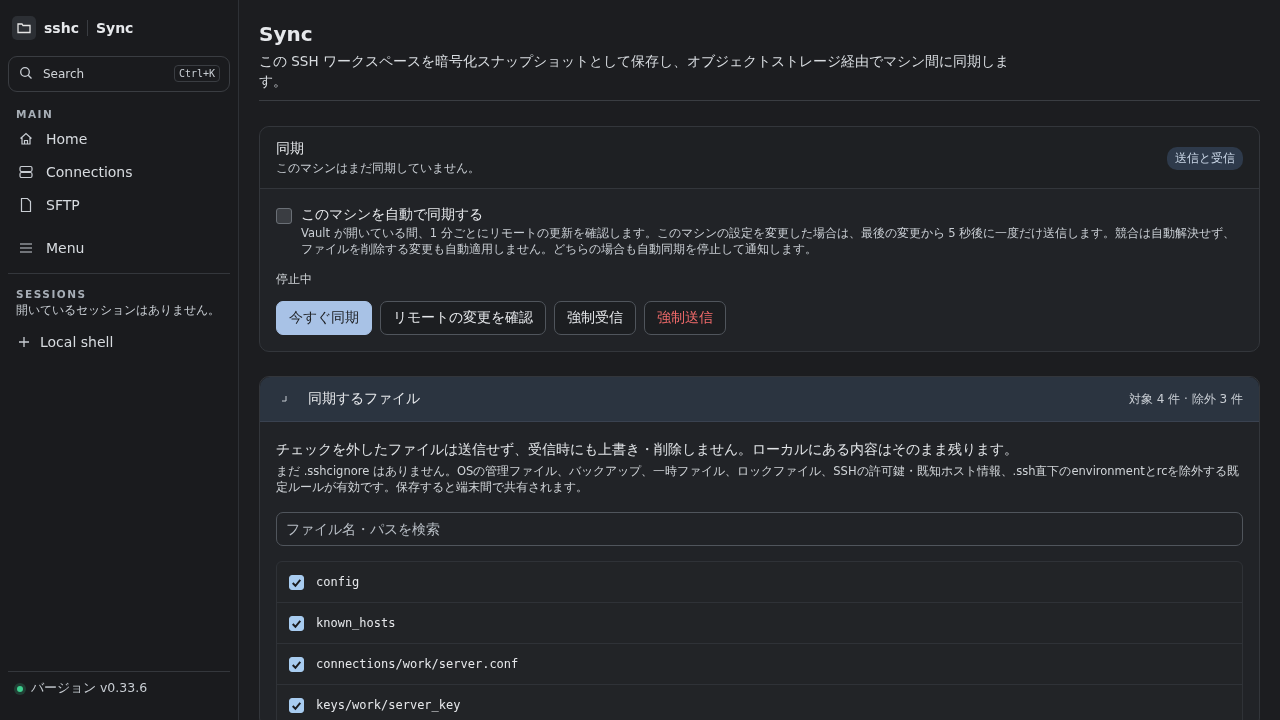  Describe the element at coordinates (118, 310) in the screenshot. I see `empty-sessions-text: 開いているセッションはありません。` at that location.